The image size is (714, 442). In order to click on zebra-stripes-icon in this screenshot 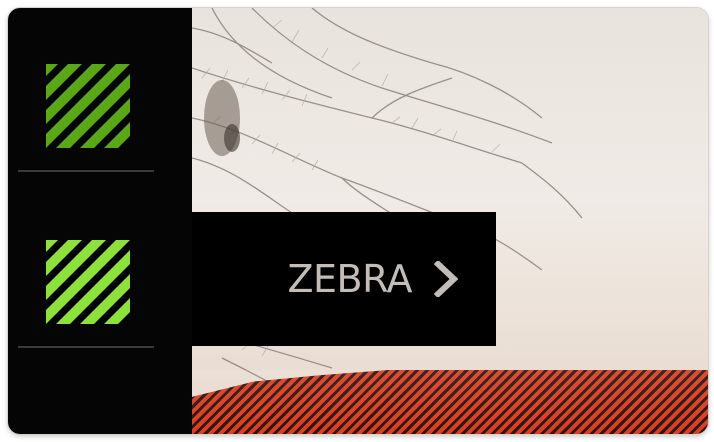, I will do `click(88, 106)`.